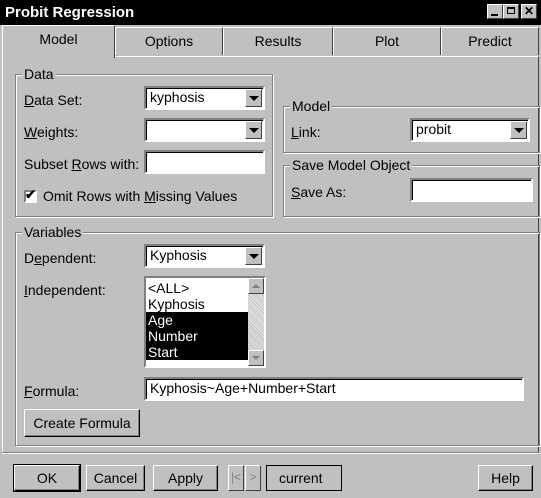 Image resolution: width=541 pixels, height=498 pixels. I want to click on weights-dropdown-button, so click(253, 130).